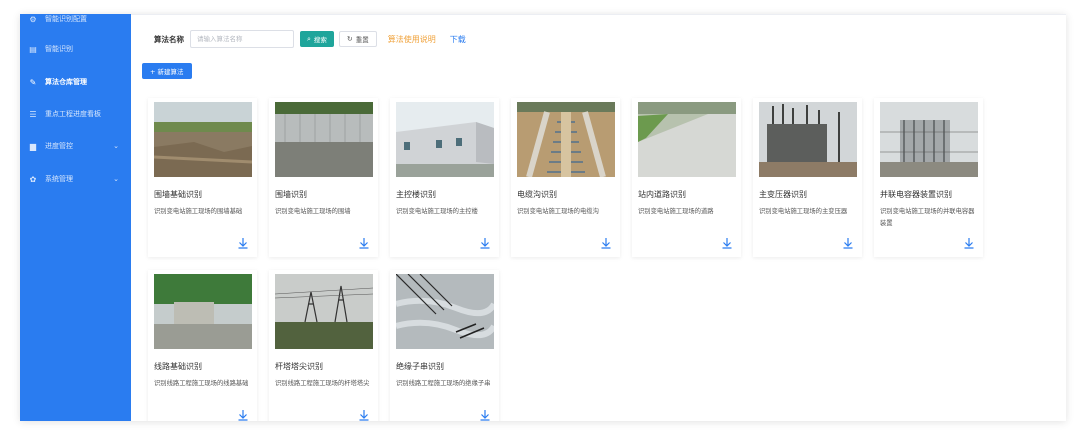 The width and height of the screenshot is (1084, 444). I want to click on card-title: 线路基础识别, so click(178, 366).